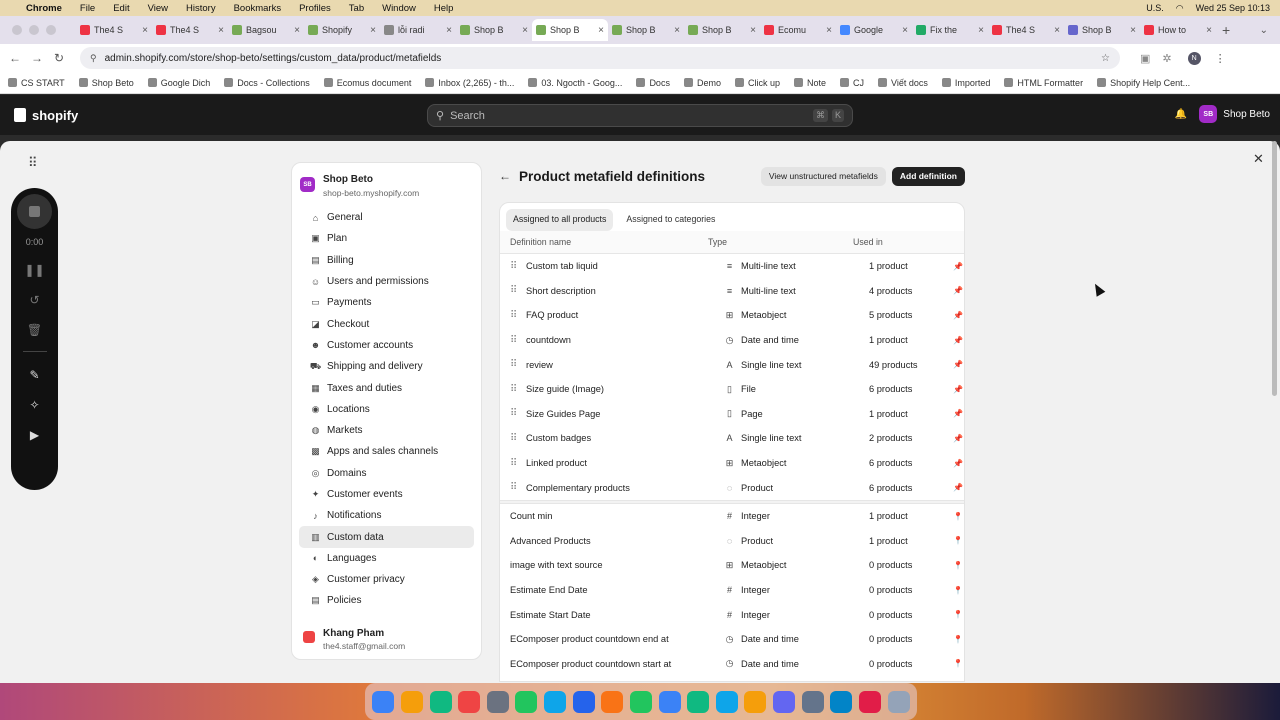  I want to click on settings-nav-item: ▭ Payments, so click(386, 302).